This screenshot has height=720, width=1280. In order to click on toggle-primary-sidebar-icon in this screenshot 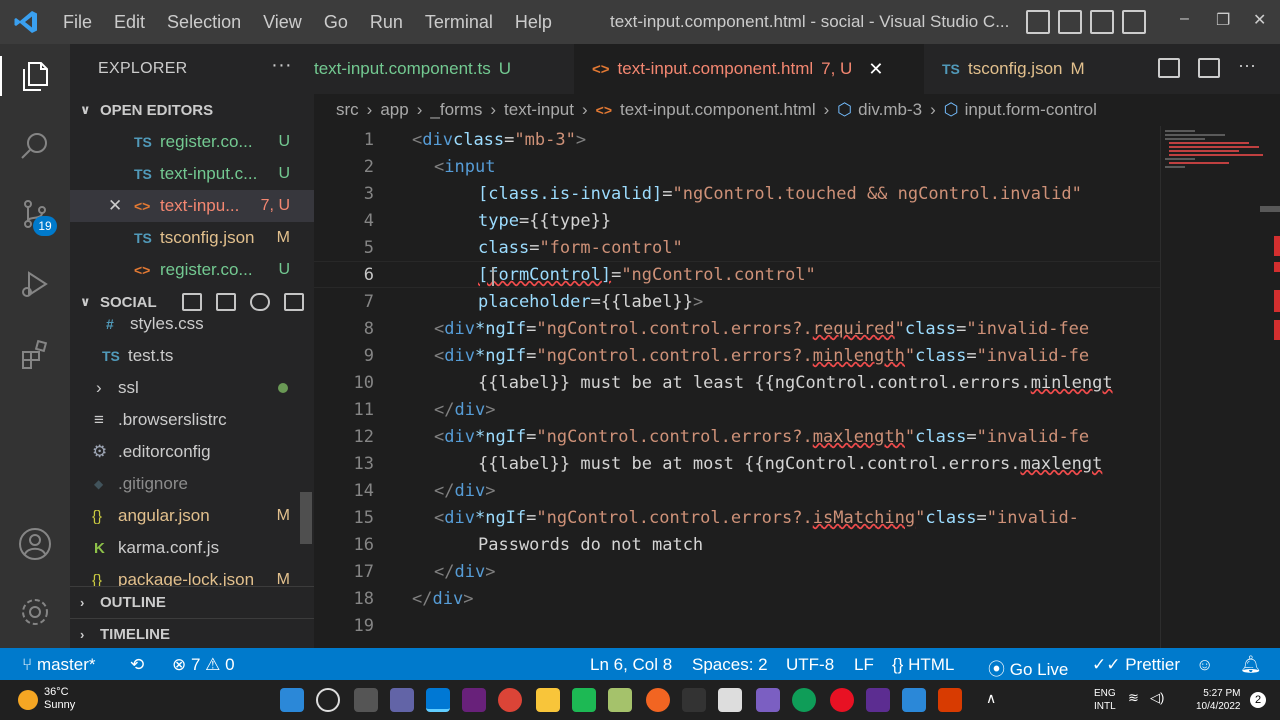, I will do `click(1038, 22)`.